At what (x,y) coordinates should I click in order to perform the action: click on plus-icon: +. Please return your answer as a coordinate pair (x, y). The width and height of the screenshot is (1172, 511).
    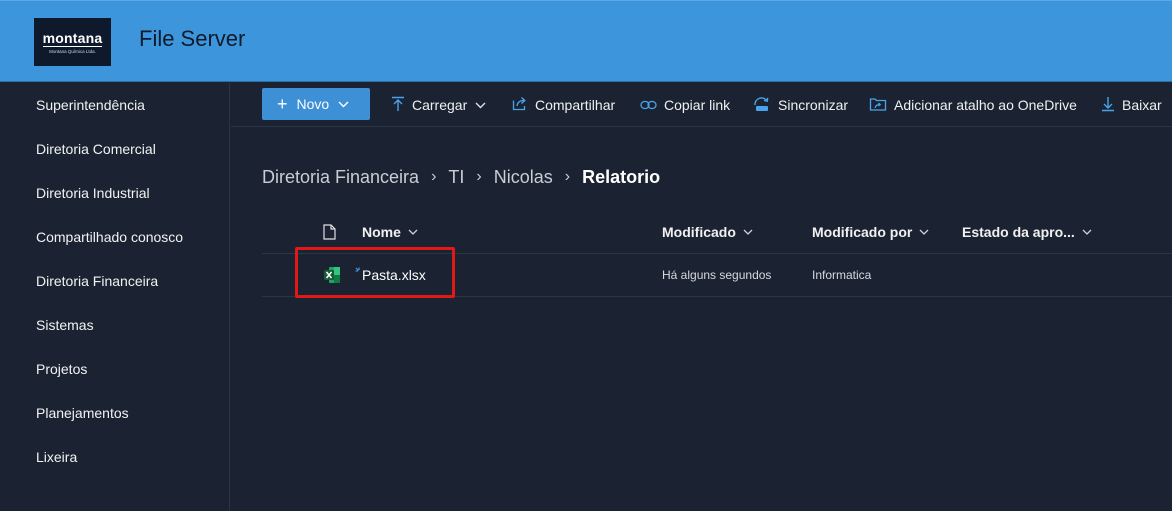
    Looking at the image, I should click on (282, 104).